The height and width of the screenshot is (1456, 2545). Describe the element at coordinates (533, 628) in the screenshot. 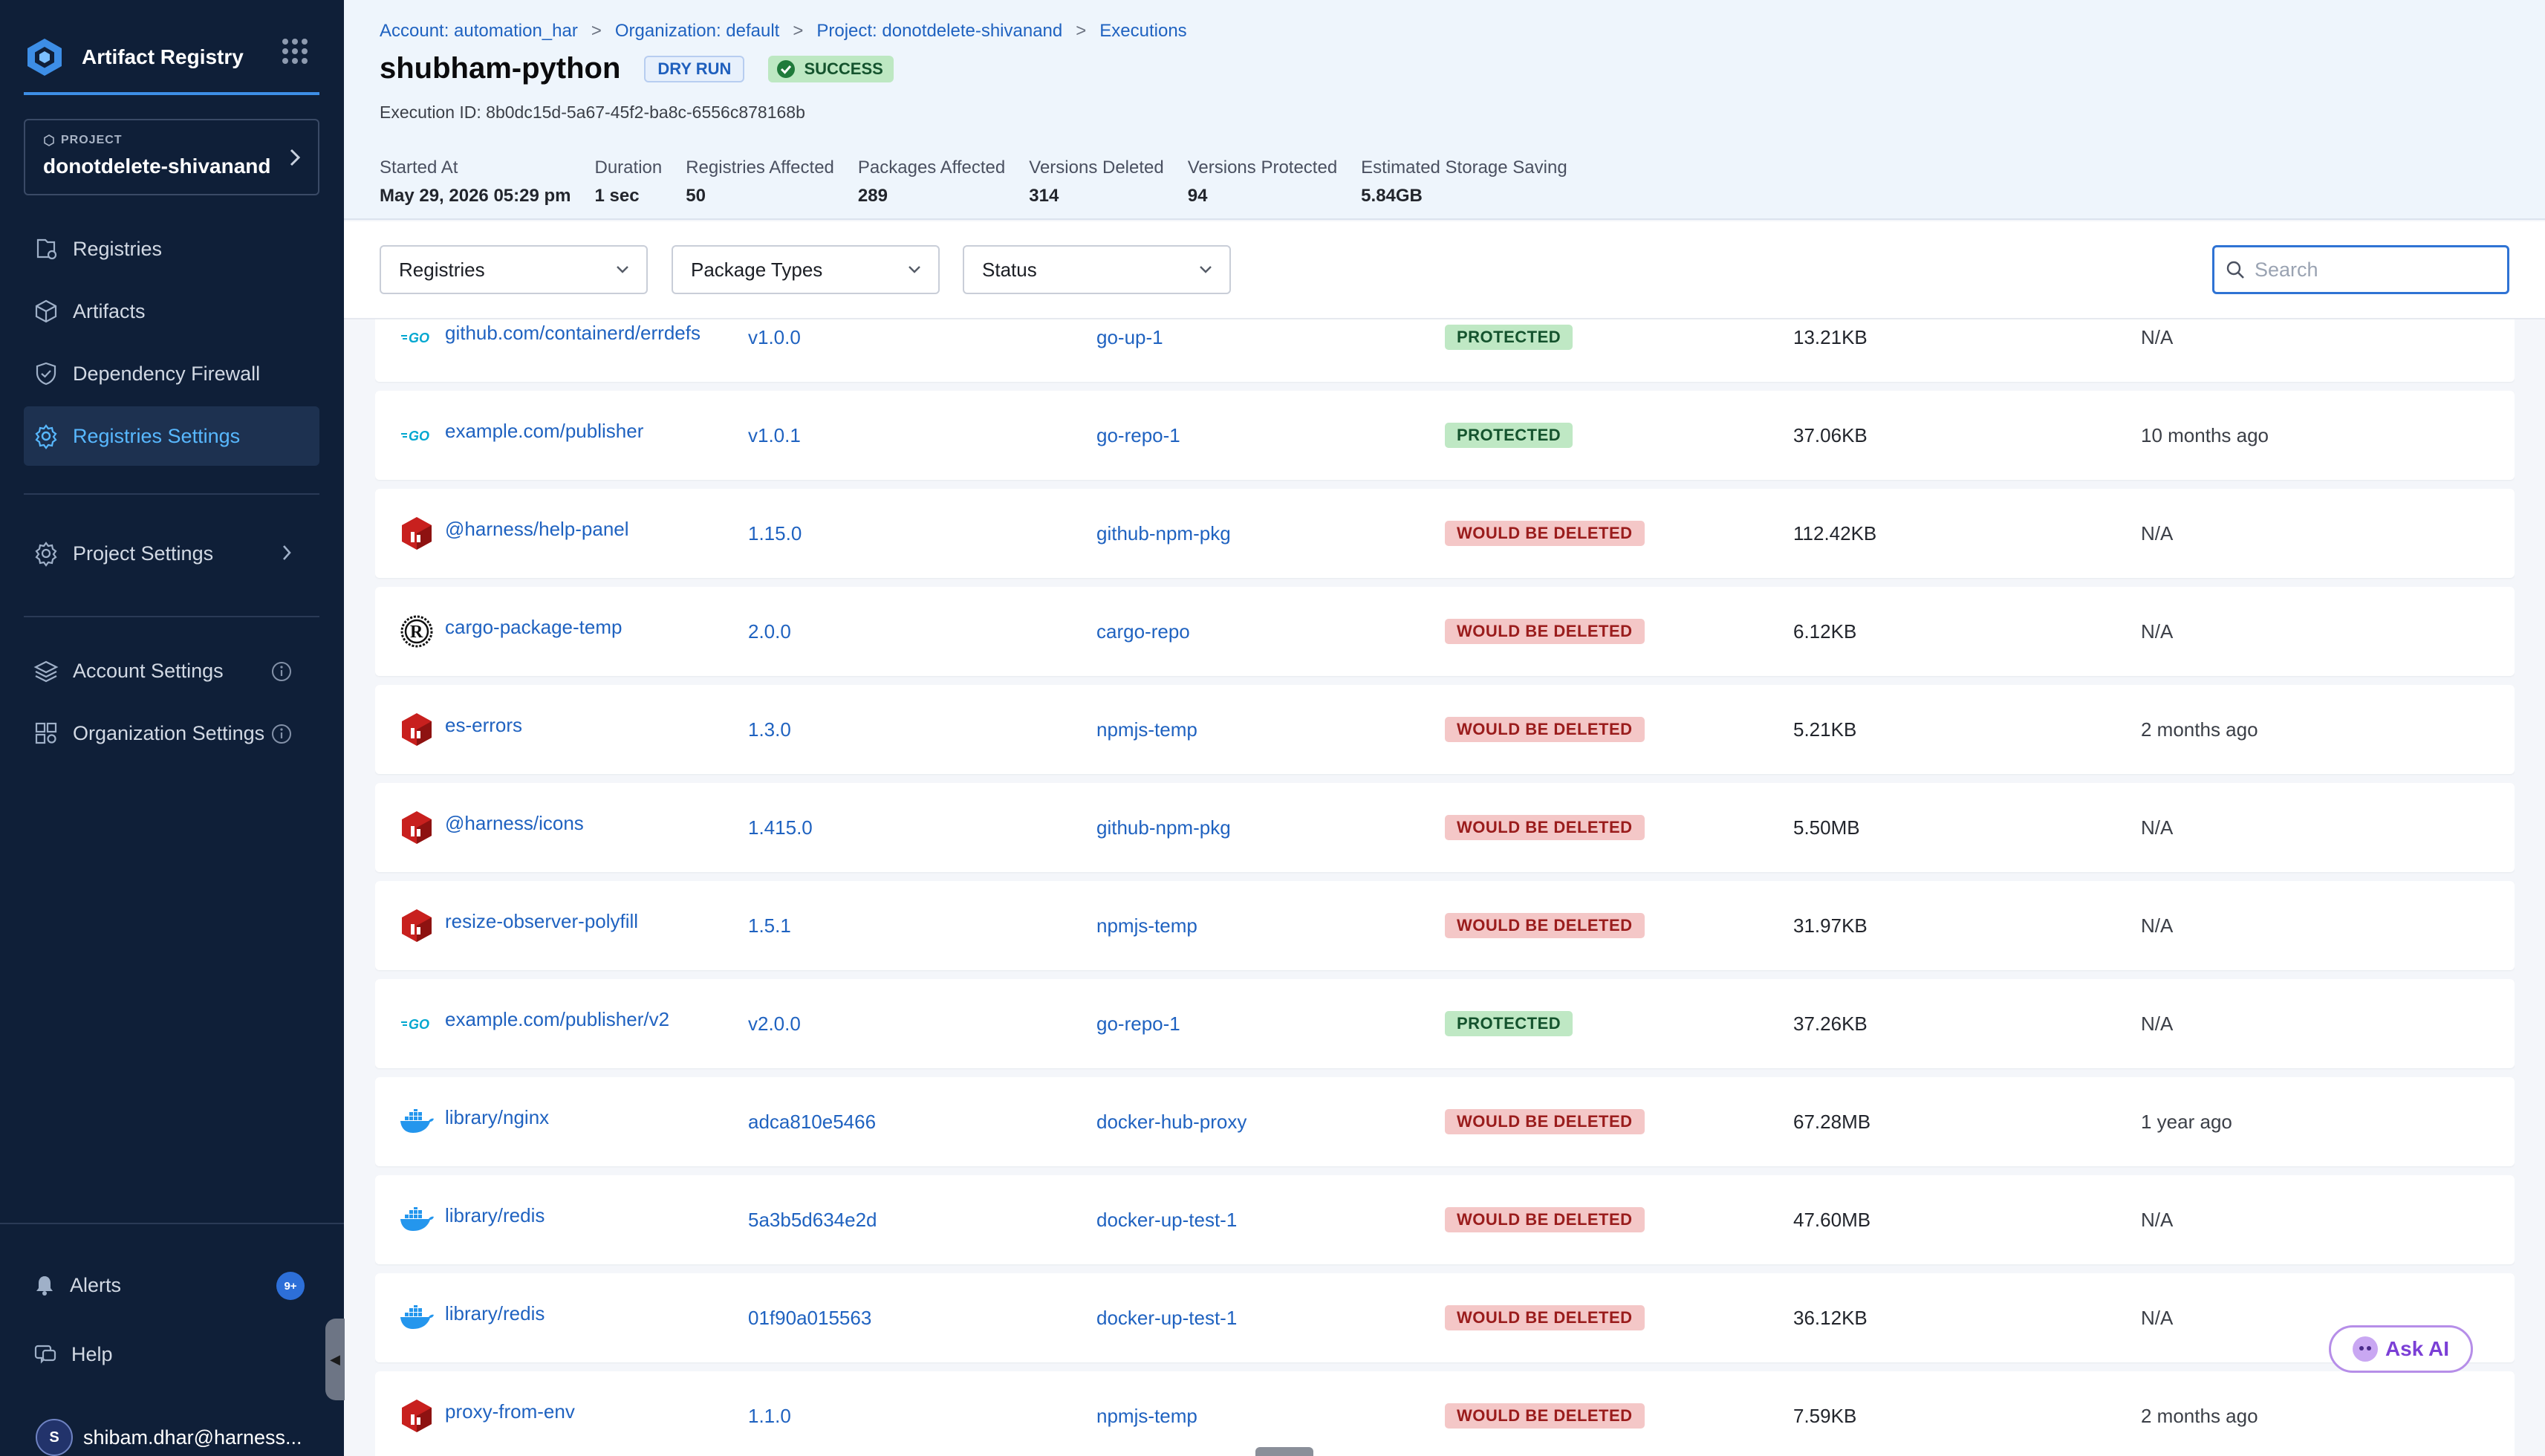

I see `package-name-link: cargo-package-temp` at that location.